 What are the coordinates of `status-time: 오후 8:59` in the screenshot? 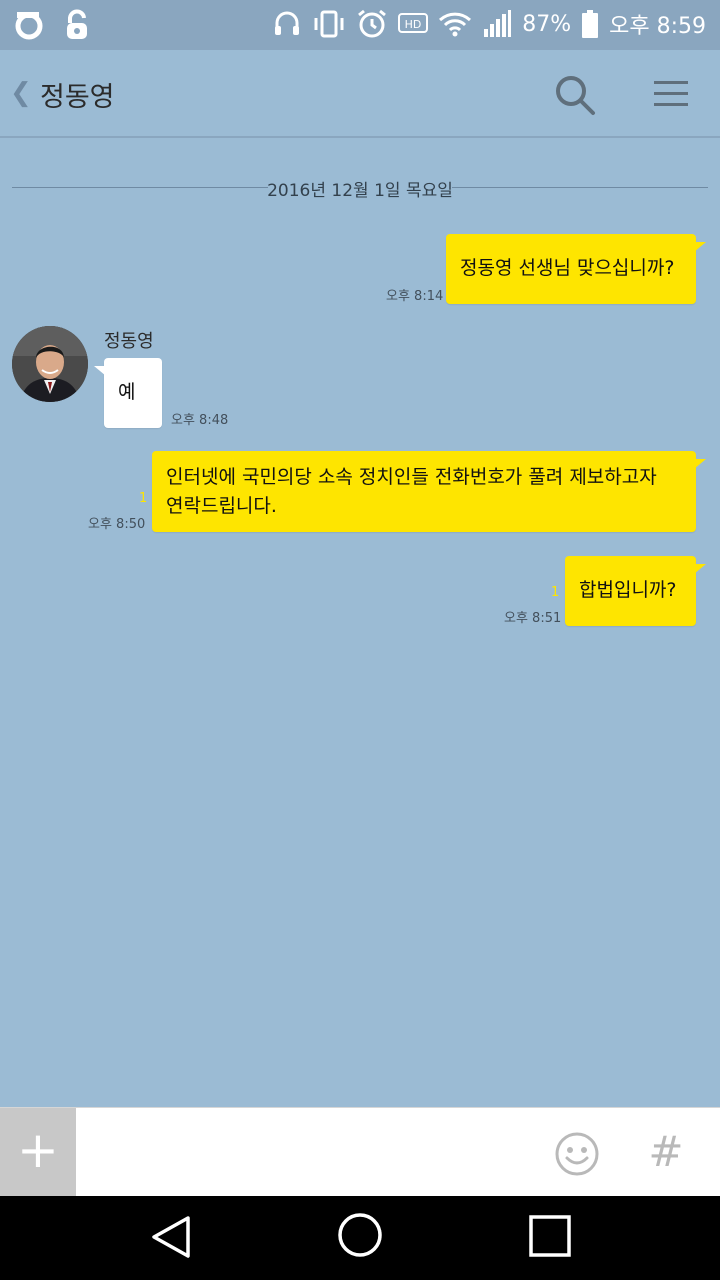 It's located at (657, 26).